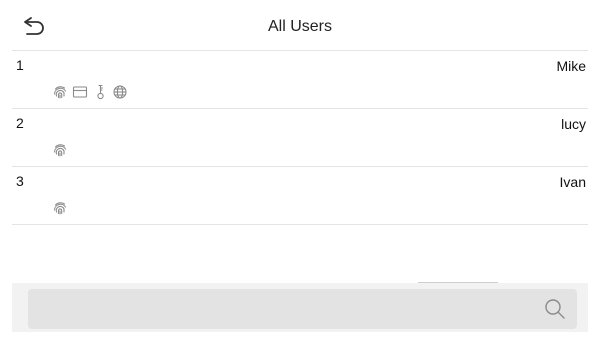 The image size is (596, 338). I want to click on user-name: lucy, so click(573, 124).